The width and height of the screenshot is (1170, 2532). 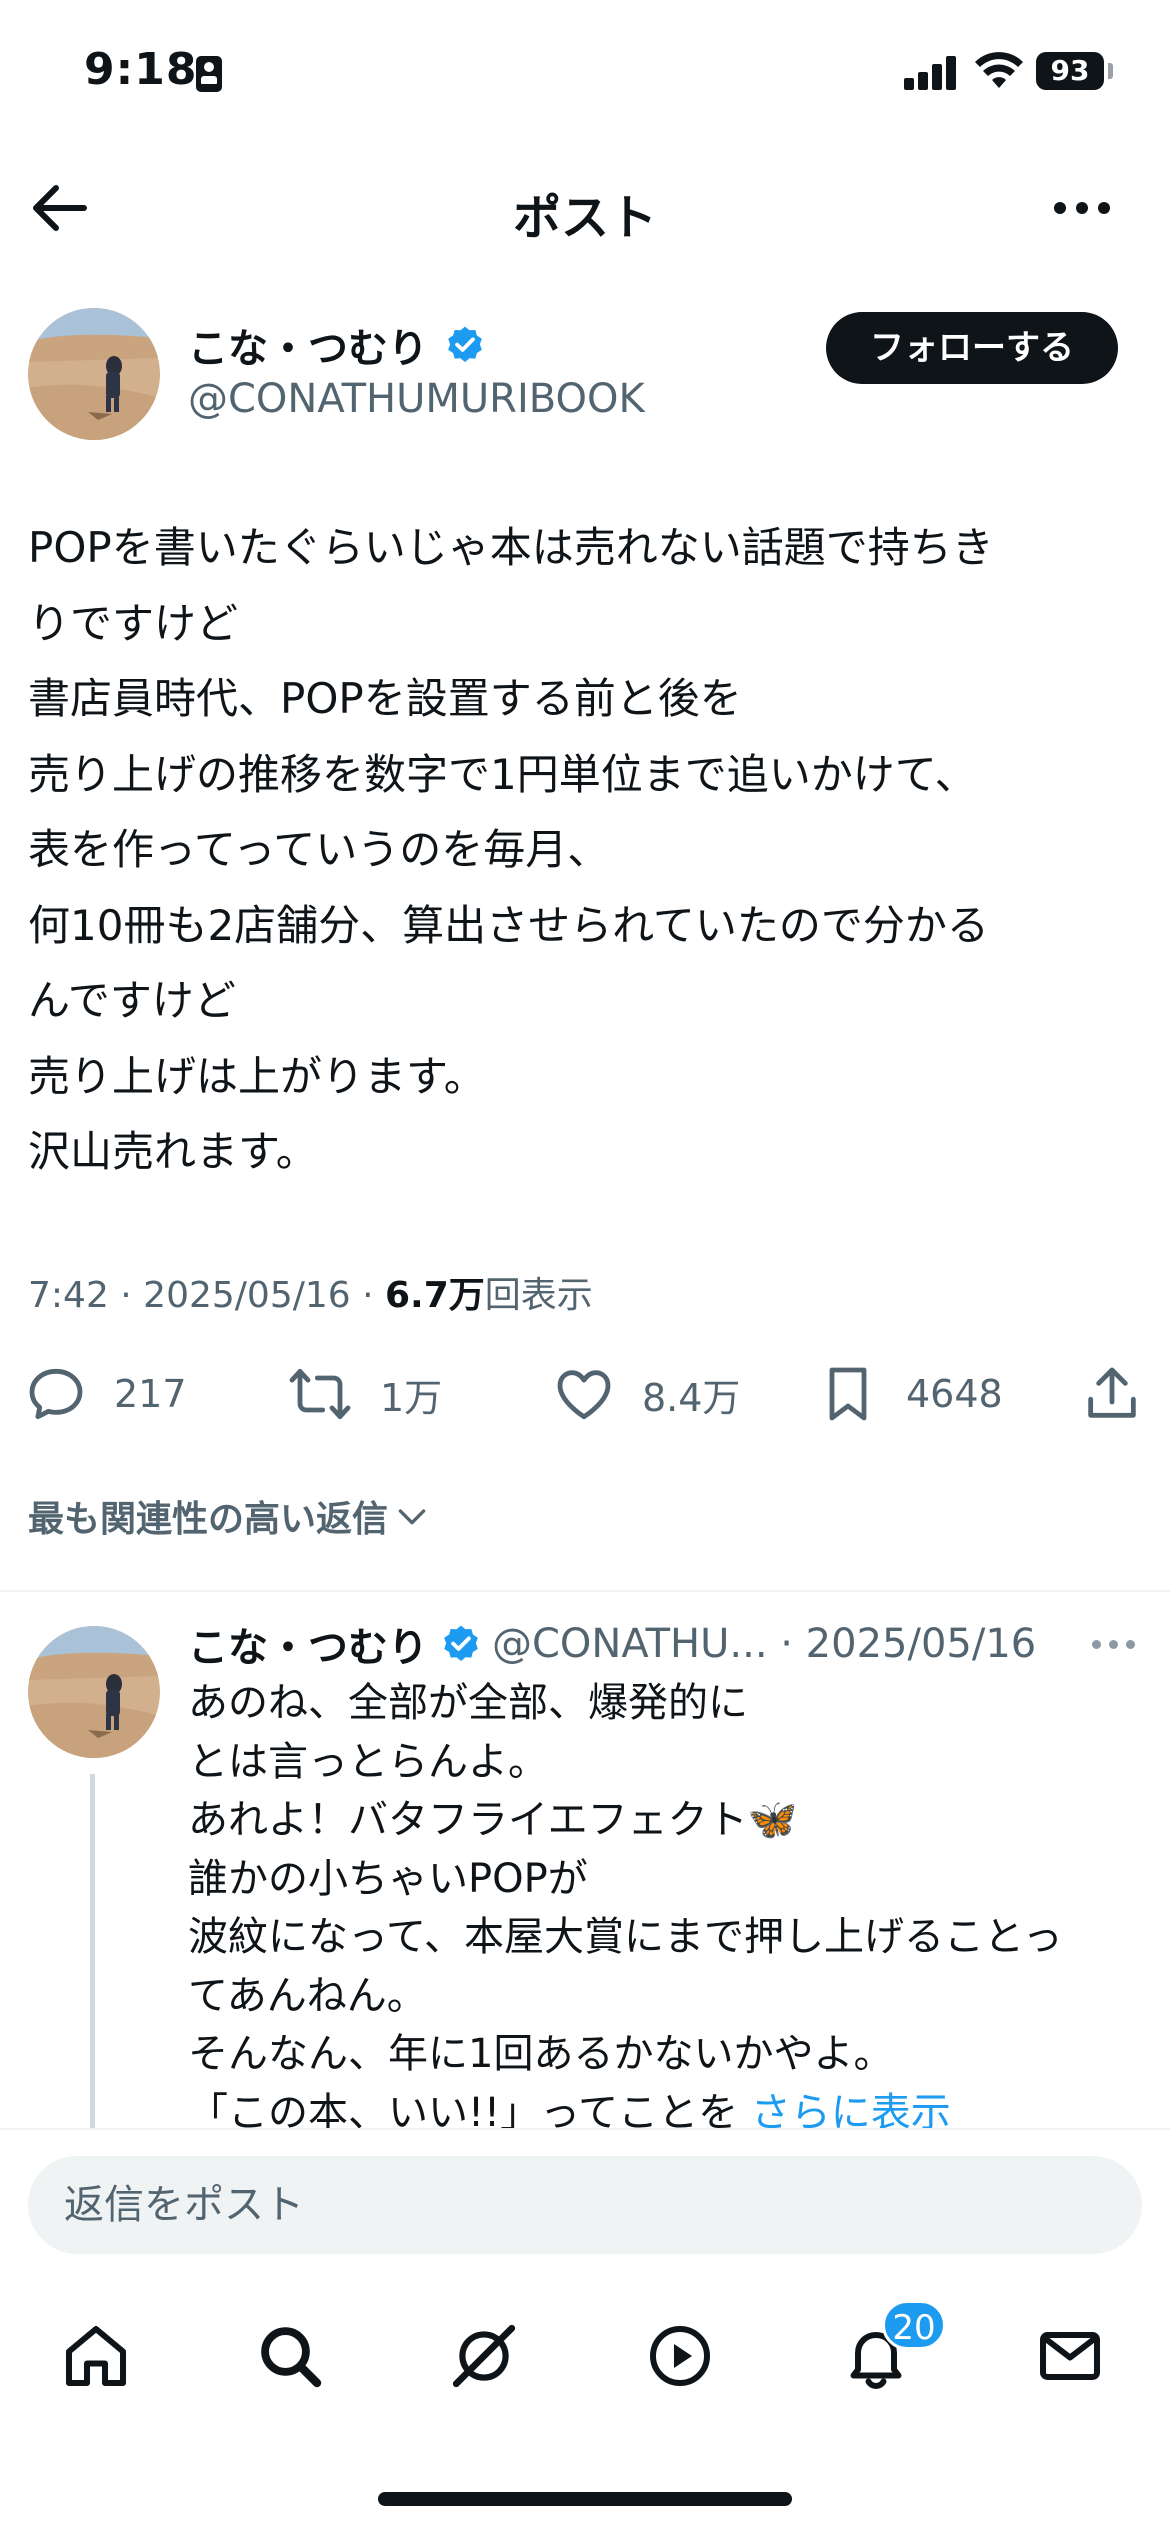 I want to click on post-text-line: んですけど, so click(x=132, y=1000).